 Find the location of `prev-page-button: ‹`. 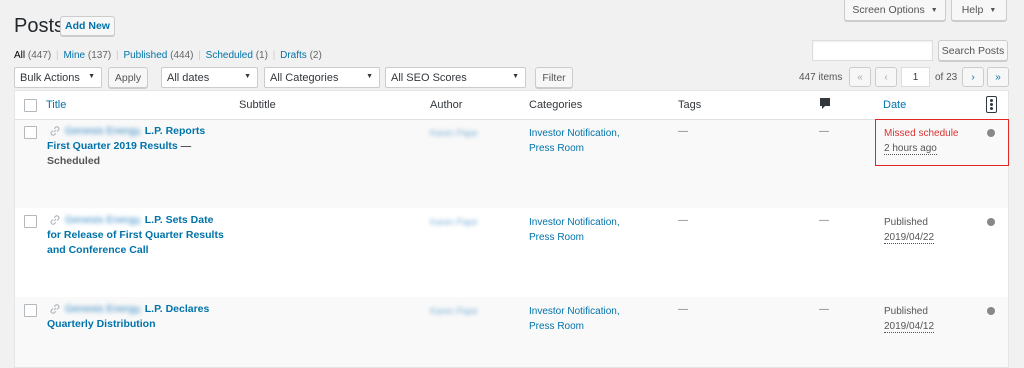

prev-page-button: ‹ is located at coordinates (886, 77).